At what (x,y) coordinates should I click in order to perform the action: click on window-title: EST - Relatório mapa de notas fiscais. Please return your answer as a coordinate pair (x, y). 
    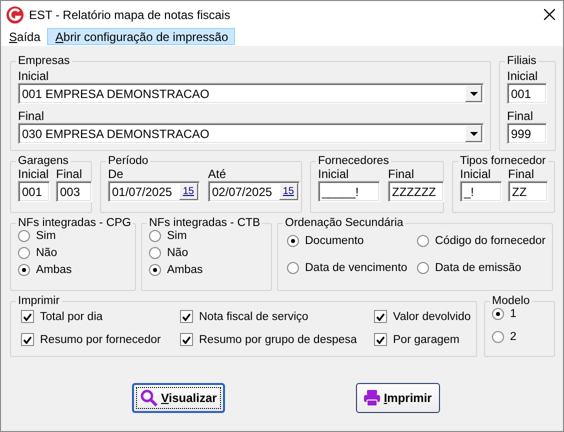
    Looking at the image, I should click on (130, 15).